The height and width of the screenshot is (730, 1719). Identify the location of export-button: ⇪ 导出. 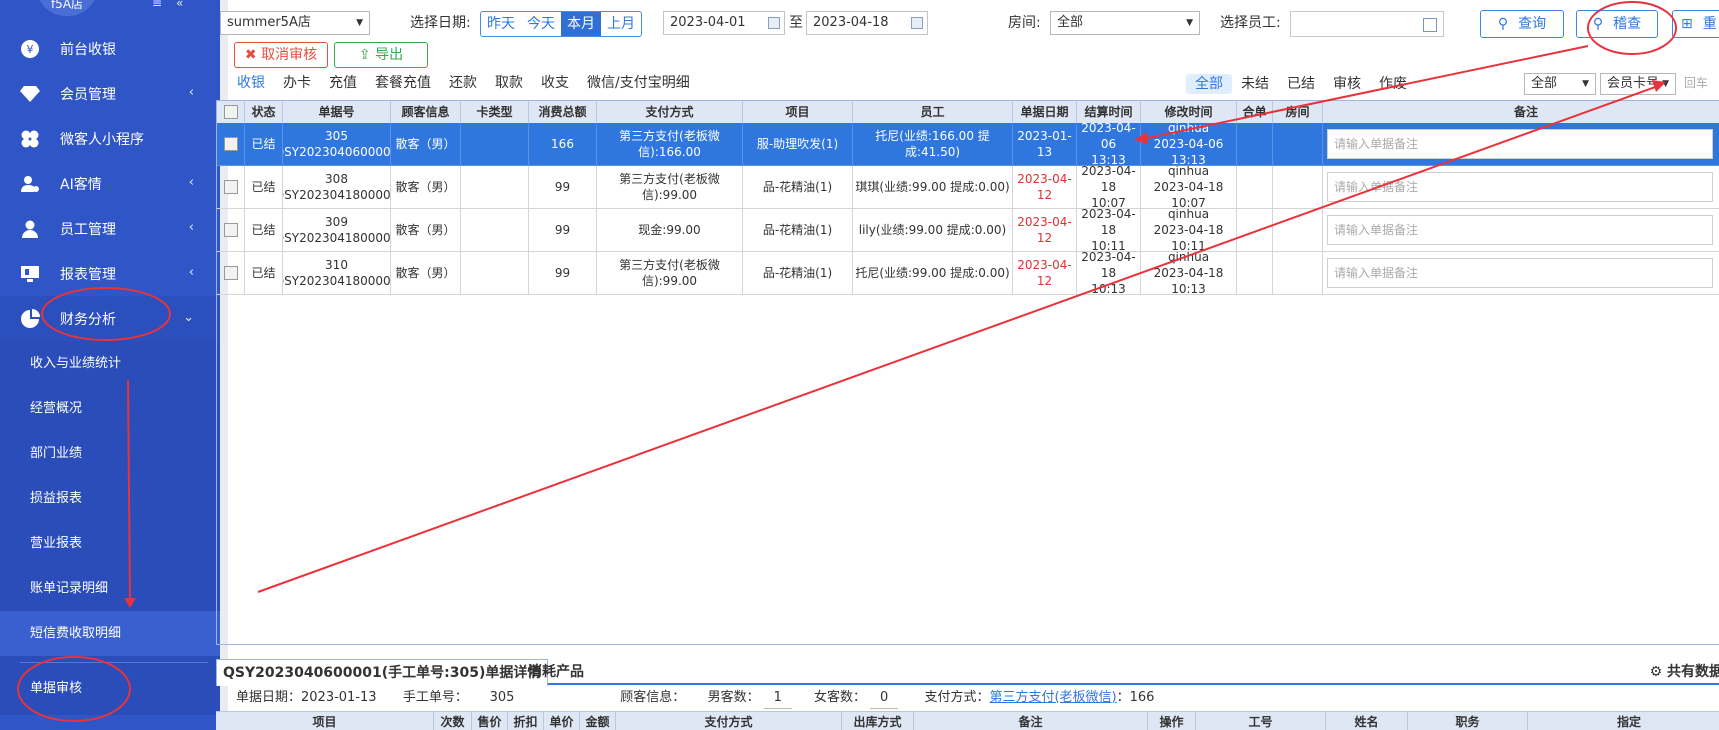
(381, 55).